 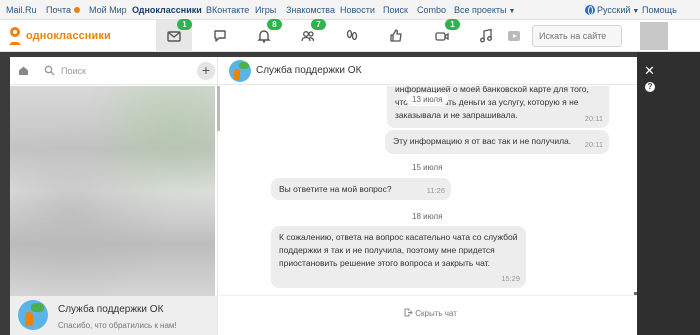 I want to click on message-text: Вы ответите на мой вопрос?, so click(x=335, y=189).